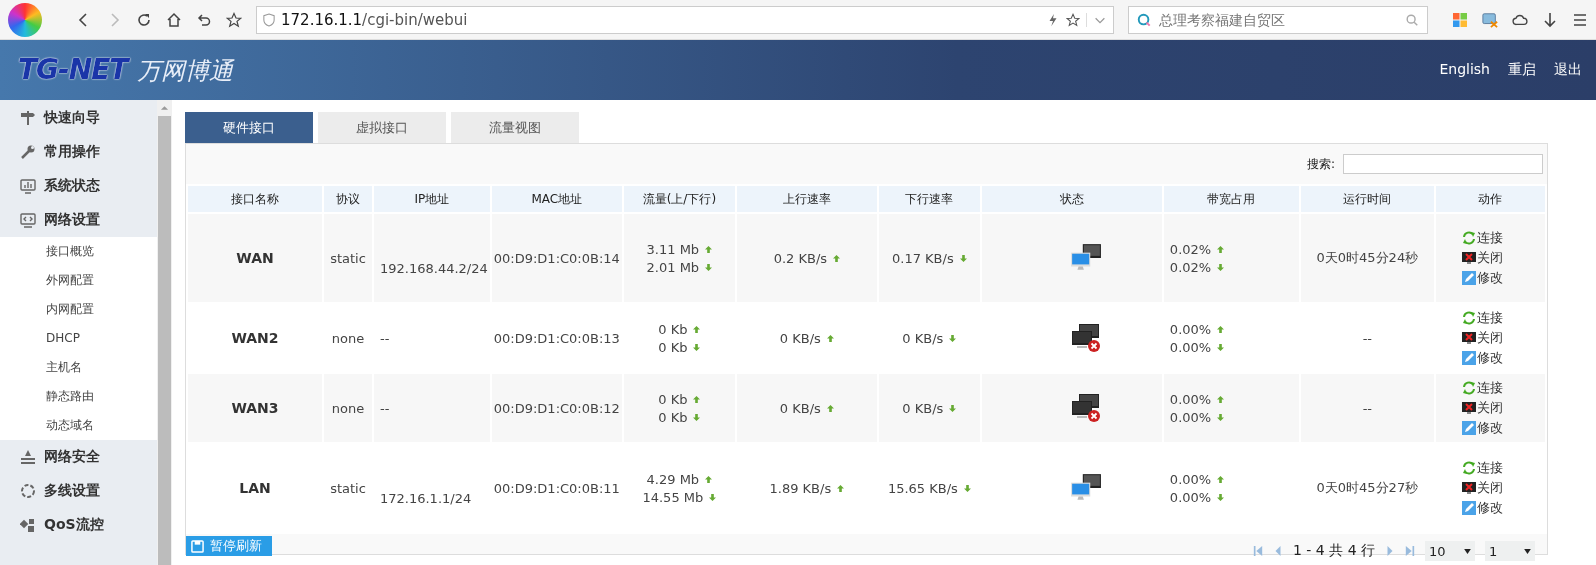 Image resolution: width=1596 pixels, height=565 pixels. What do you see at coordinates (78, 525) in the screenshot?
I see `menu-item: QoS流控` at bounding box center [78, 525].